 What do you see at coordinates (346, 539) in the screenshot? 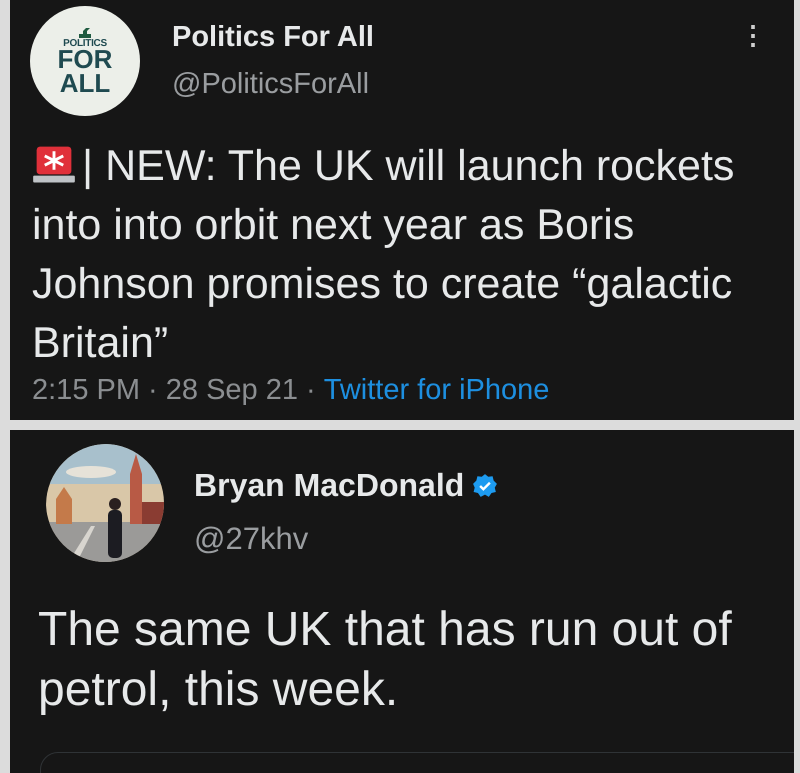
I see `author-handle: @27khv` at bounding box center [346, 539].